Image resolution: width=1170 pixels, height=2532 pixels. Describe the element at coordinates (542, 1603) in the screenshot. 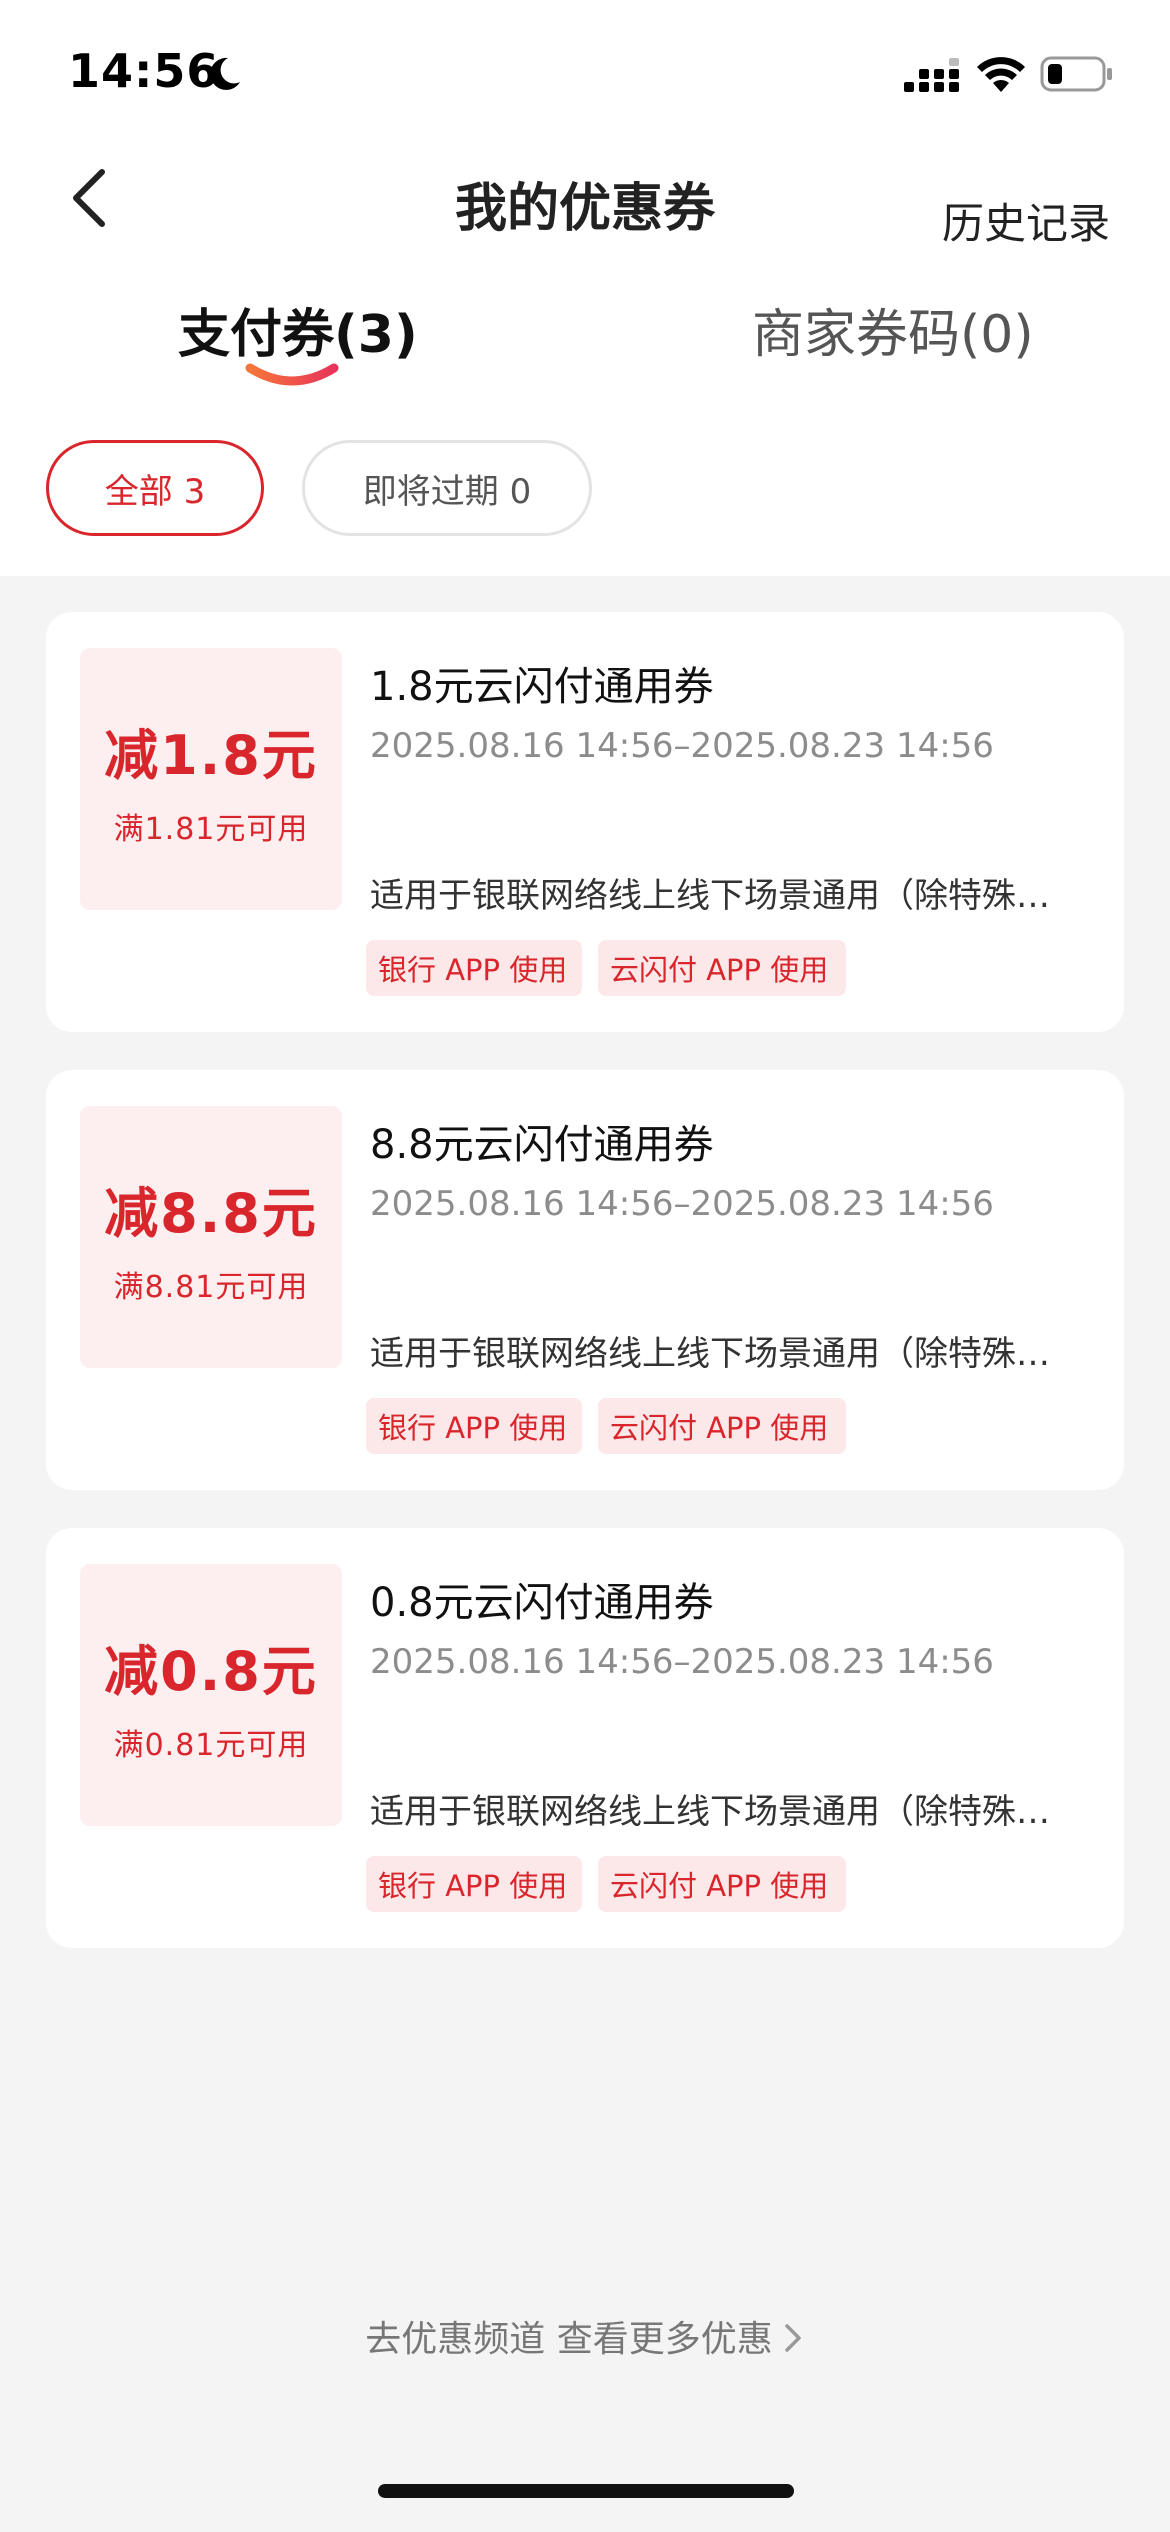

I see `coupon-name: 0.8元云闪付通用券` at that location.